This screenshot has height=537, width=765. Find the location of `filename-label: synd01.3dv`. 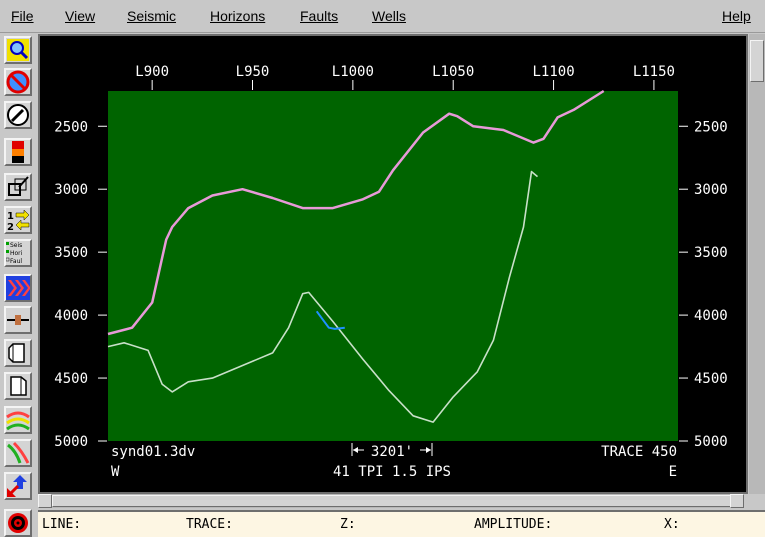

filename-label: synd01.3dv is located at coordinates (153, 452).